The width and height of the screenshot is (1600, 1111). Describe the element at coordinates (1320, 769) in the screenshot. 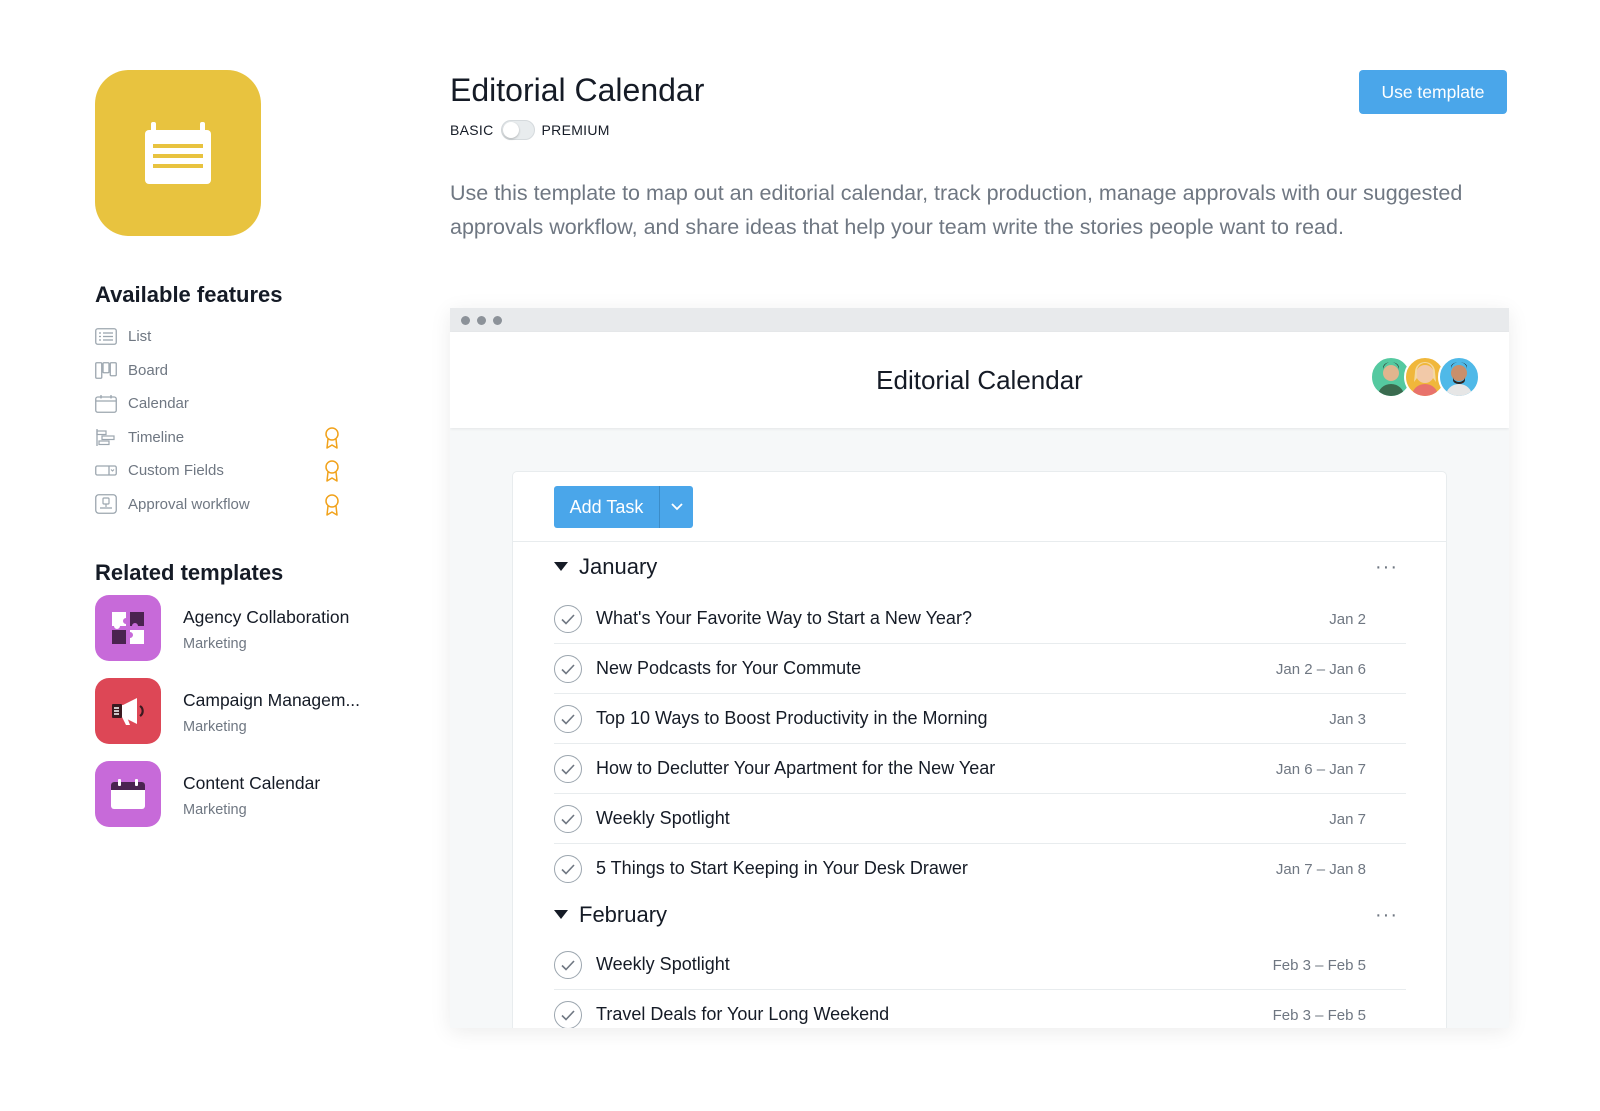

I see `task-date: Jan 6 – Jan 7` at that location.